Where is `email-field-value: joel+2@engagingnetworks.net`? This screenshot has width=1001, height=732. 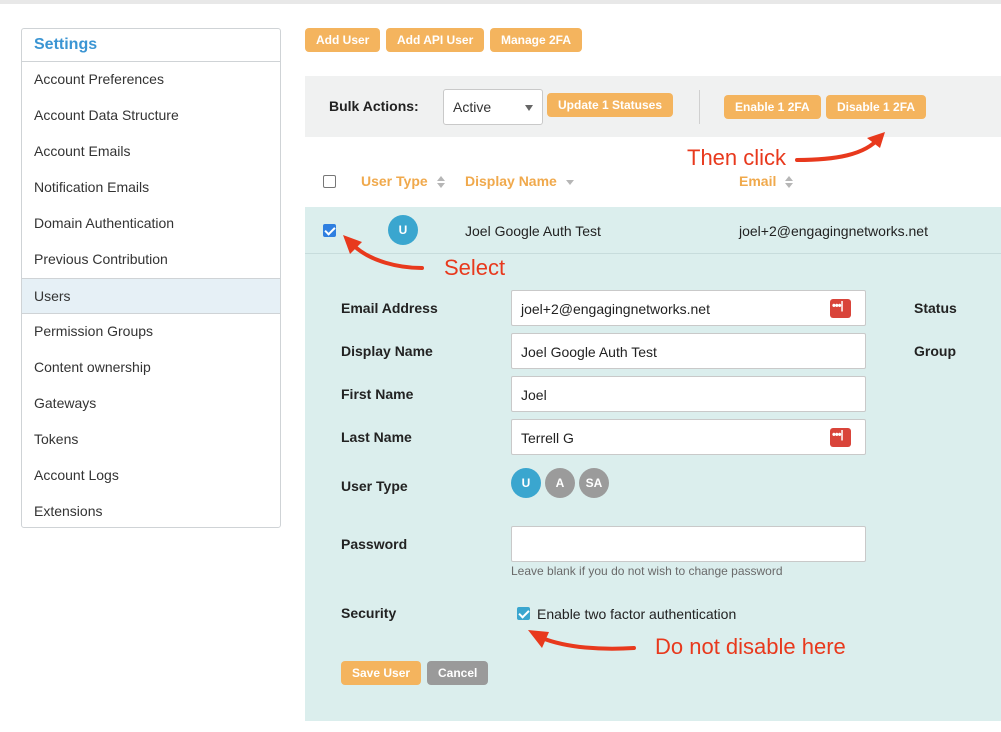 email-field-value: joel+2@engagingnetworks.net is located at coordinates (615, 309).